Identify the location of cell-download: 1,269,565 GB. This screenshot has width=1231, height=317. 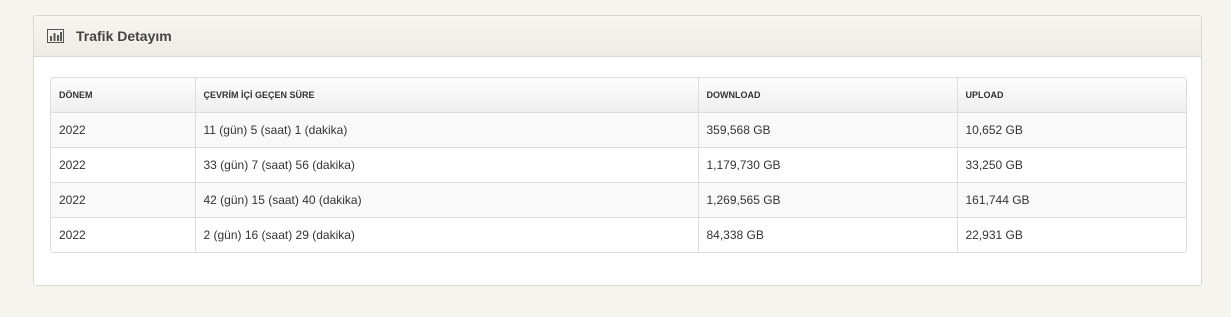
(828, 199).